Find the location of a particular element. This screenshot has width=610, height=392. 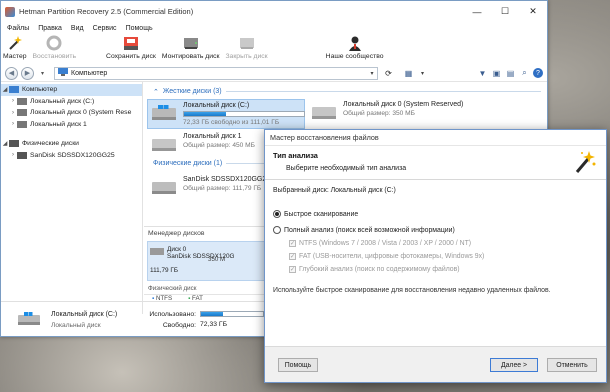

minimize-button: — is located at coordinates (477, 11).